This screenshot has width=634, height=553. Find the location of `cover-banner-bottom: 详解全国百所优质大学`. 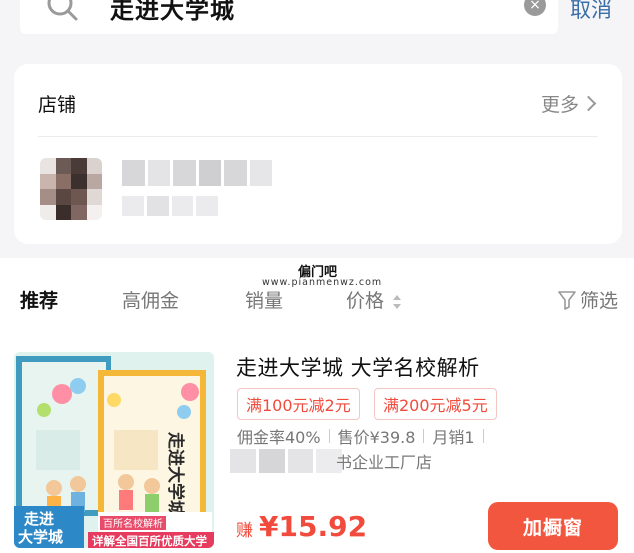

cover-banner-bottom: 详解全国百所优质大学 is located at coordinates (149, 541).